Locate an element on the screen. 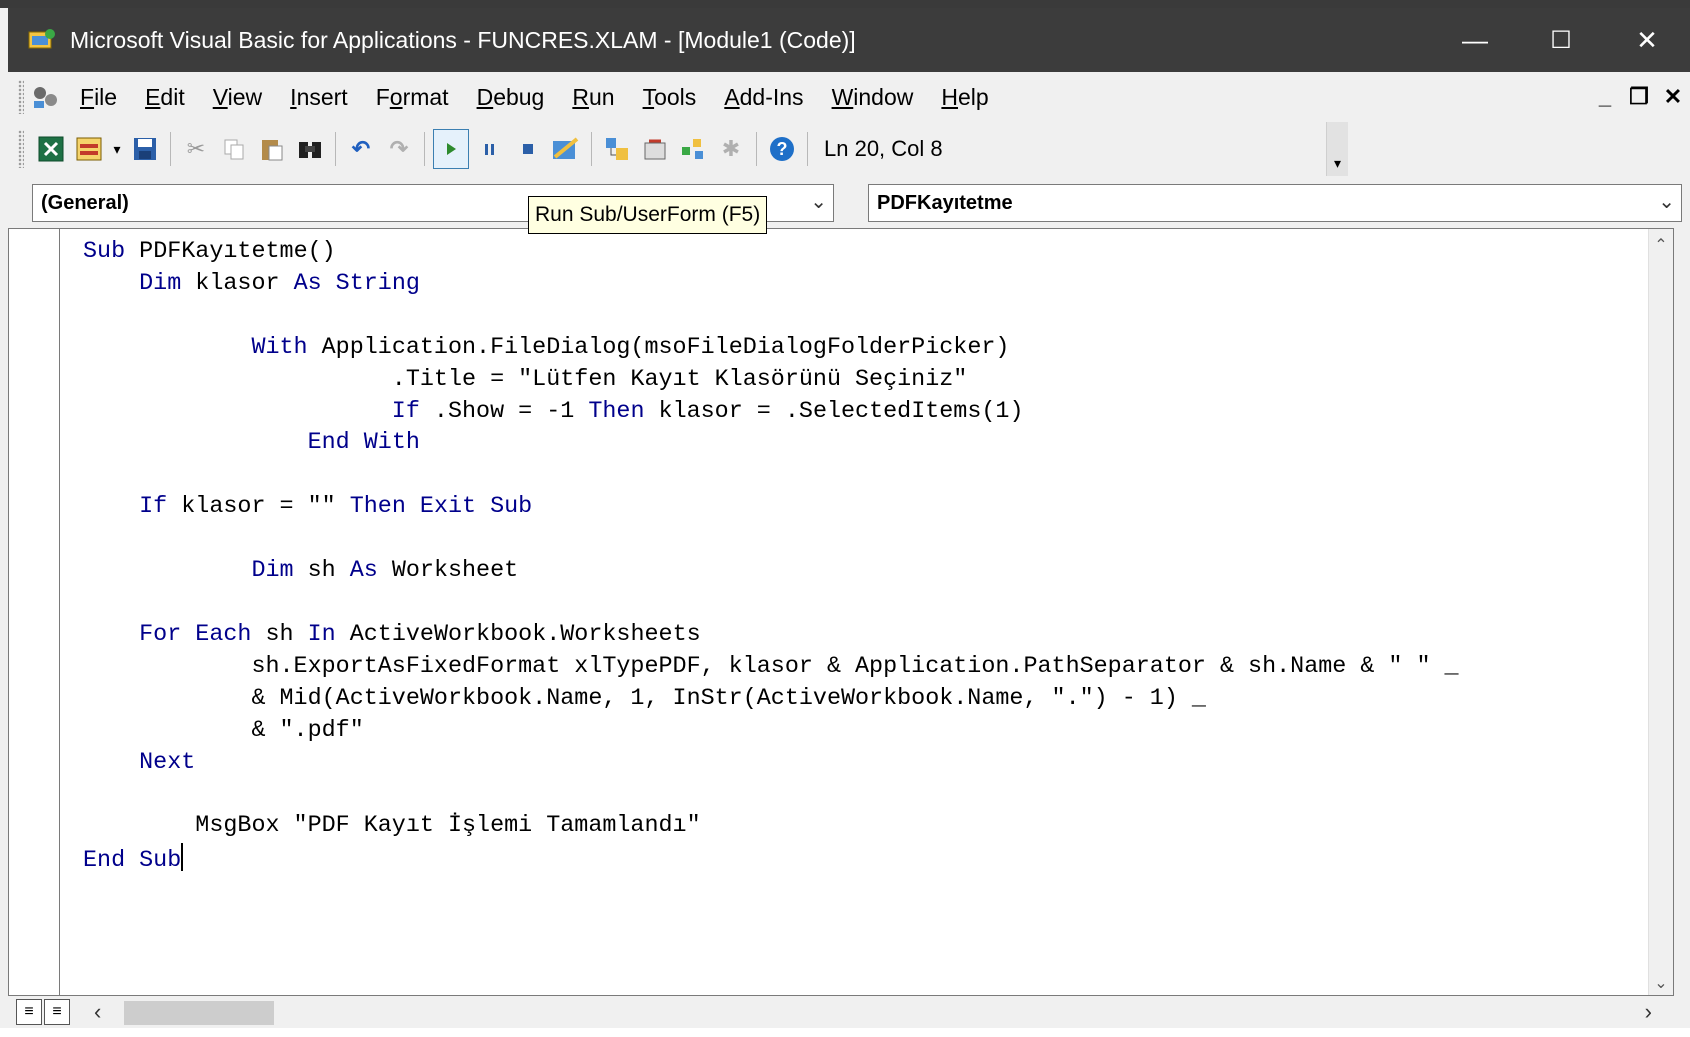  standard-toolbar: ▾ ✂ ↶ ↷ ✱ ? Ln 20, Col 8 ▾ is located at coordinates (849, 149).